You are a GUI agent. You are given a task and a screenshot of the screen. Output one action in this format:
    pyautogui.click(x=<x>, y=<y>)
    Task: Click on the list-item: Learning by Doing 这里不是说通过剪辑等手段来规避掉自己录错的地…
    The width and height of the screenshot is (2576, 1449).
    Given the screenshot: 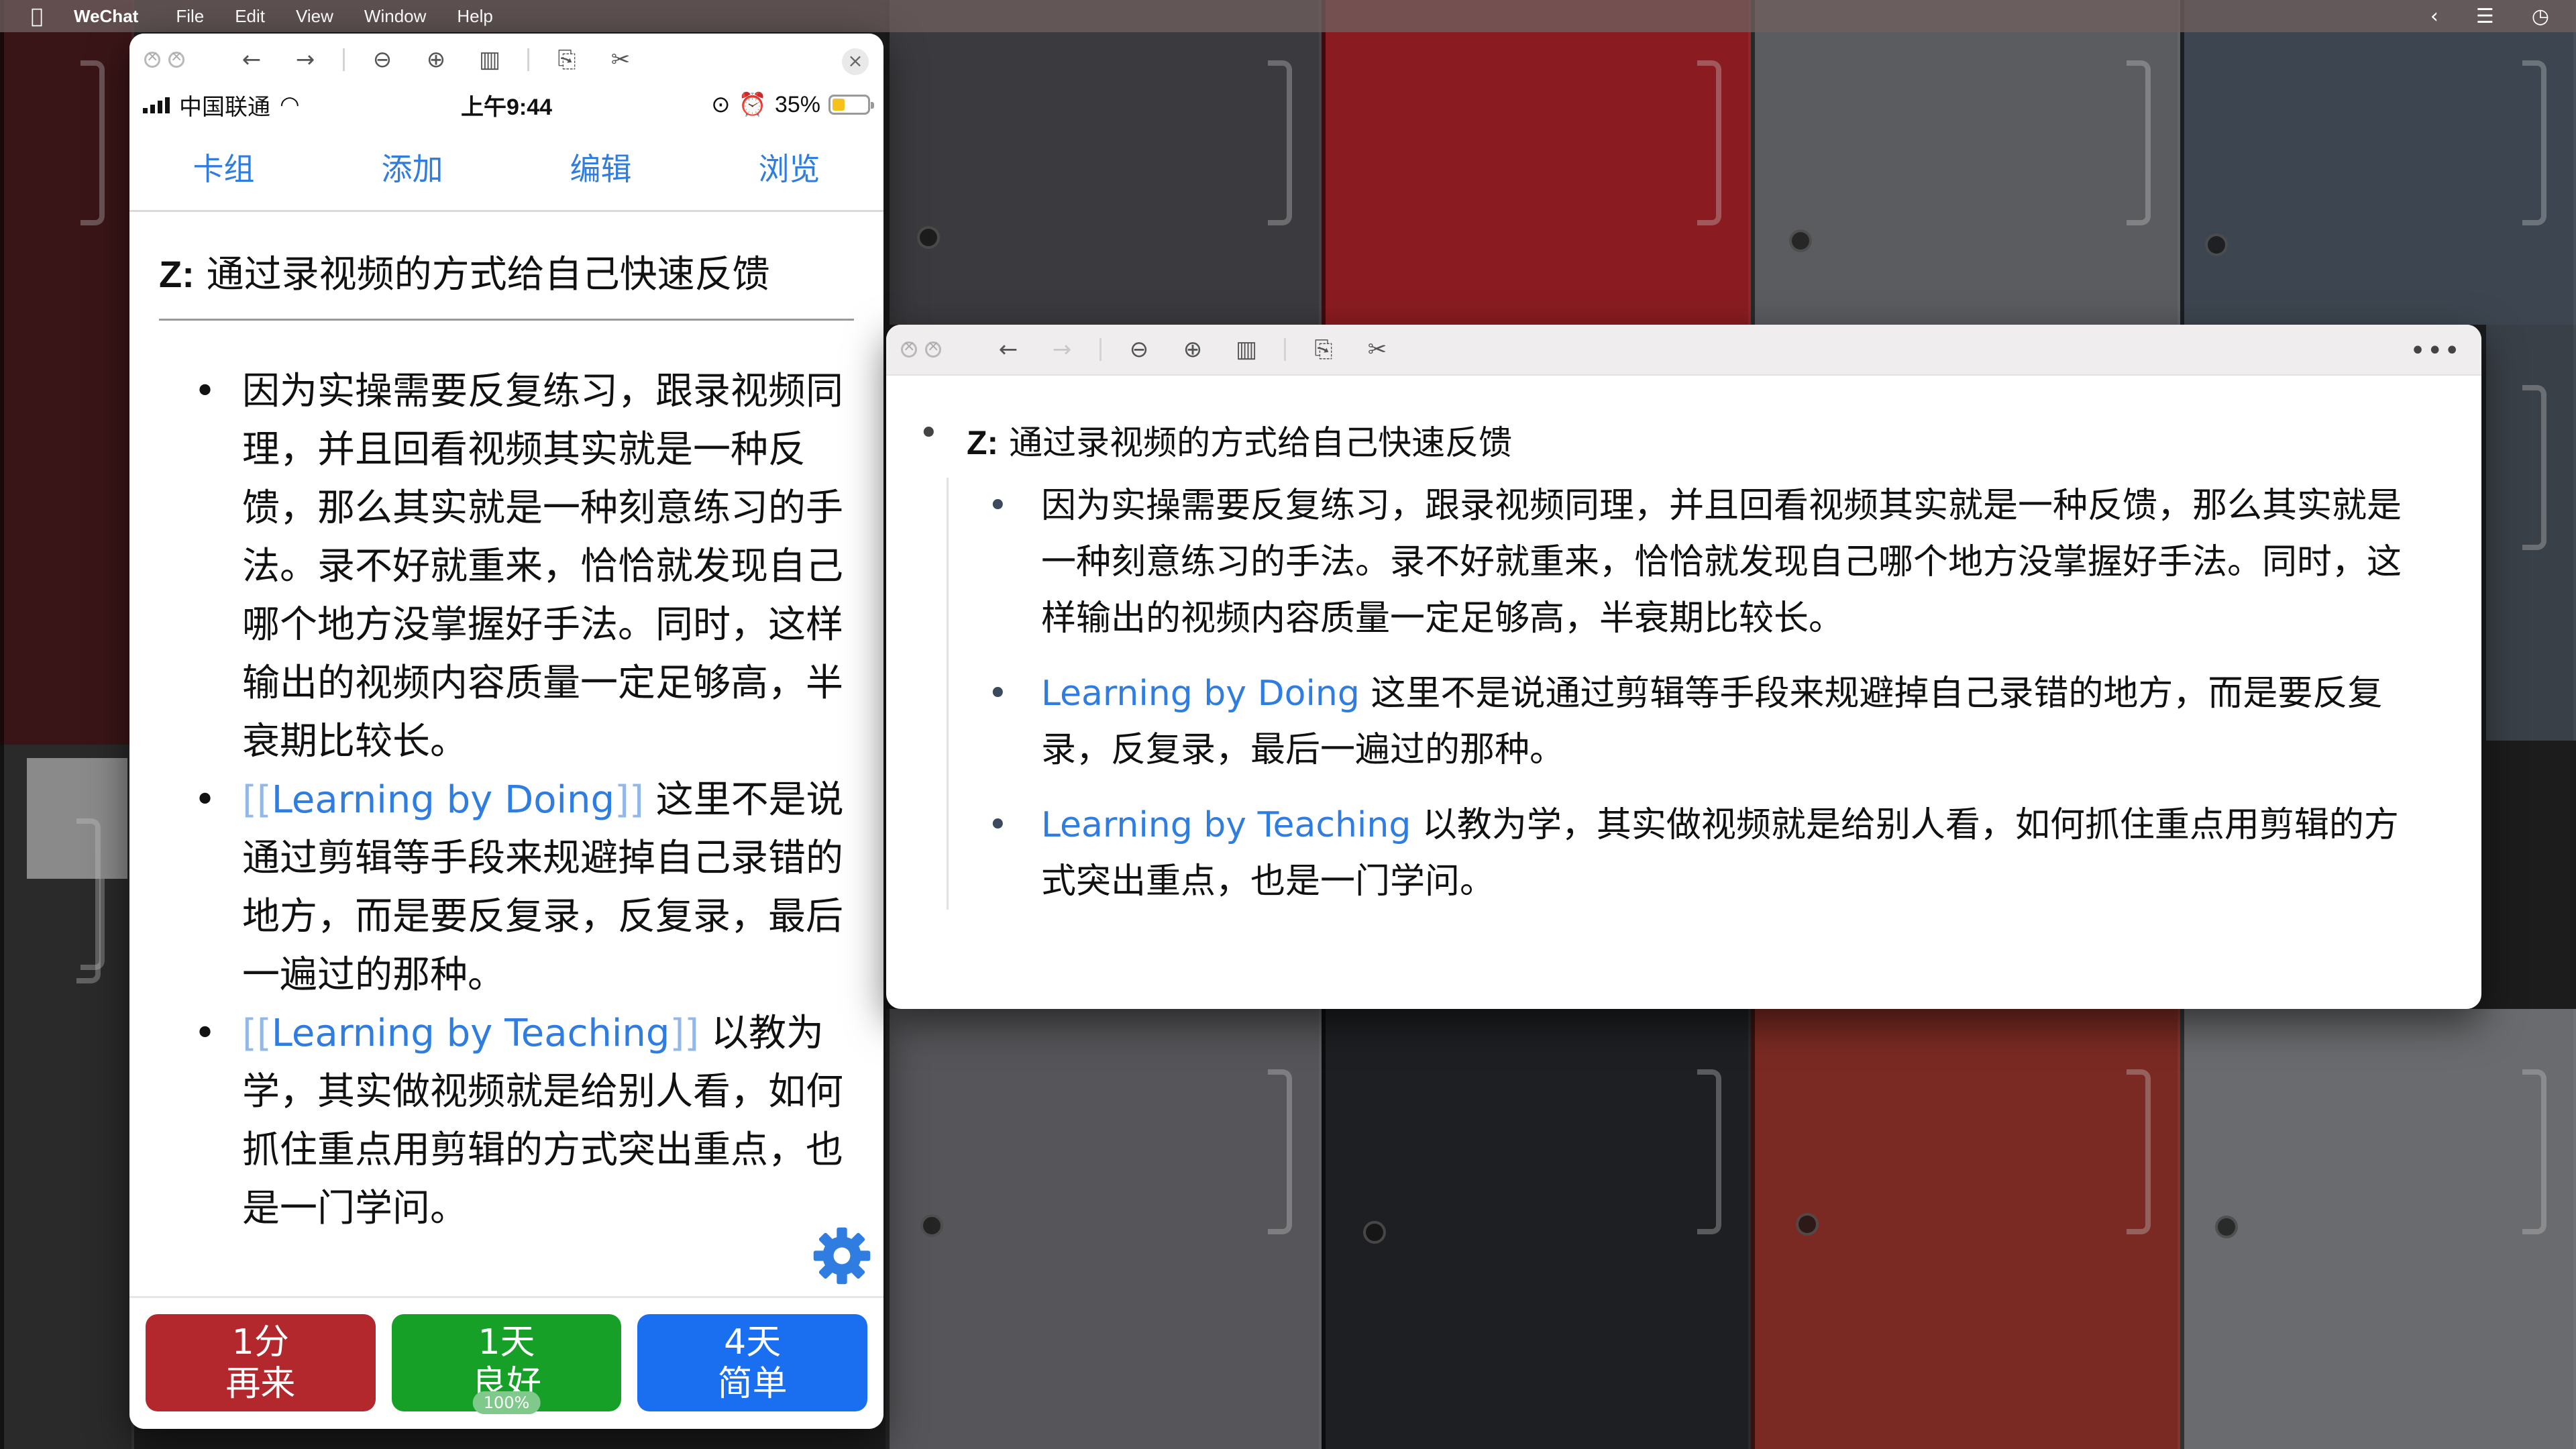 What is the action you would take?
    pyautogui.click(x=1721, y=721)
    